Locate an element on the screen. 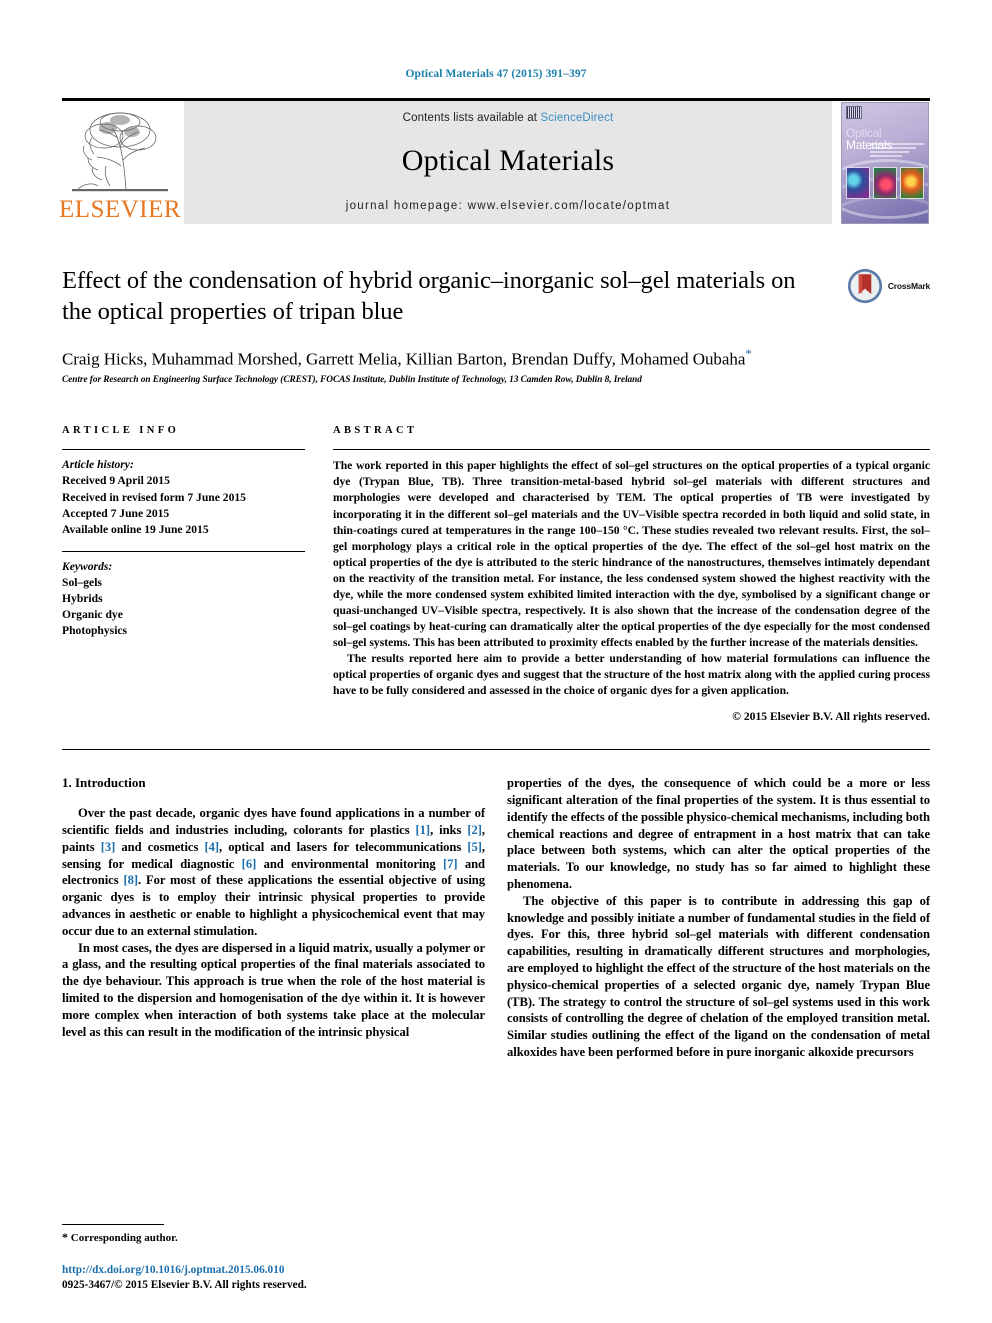  text-run: and environmental monitoring is located at coordinates (349, 863).